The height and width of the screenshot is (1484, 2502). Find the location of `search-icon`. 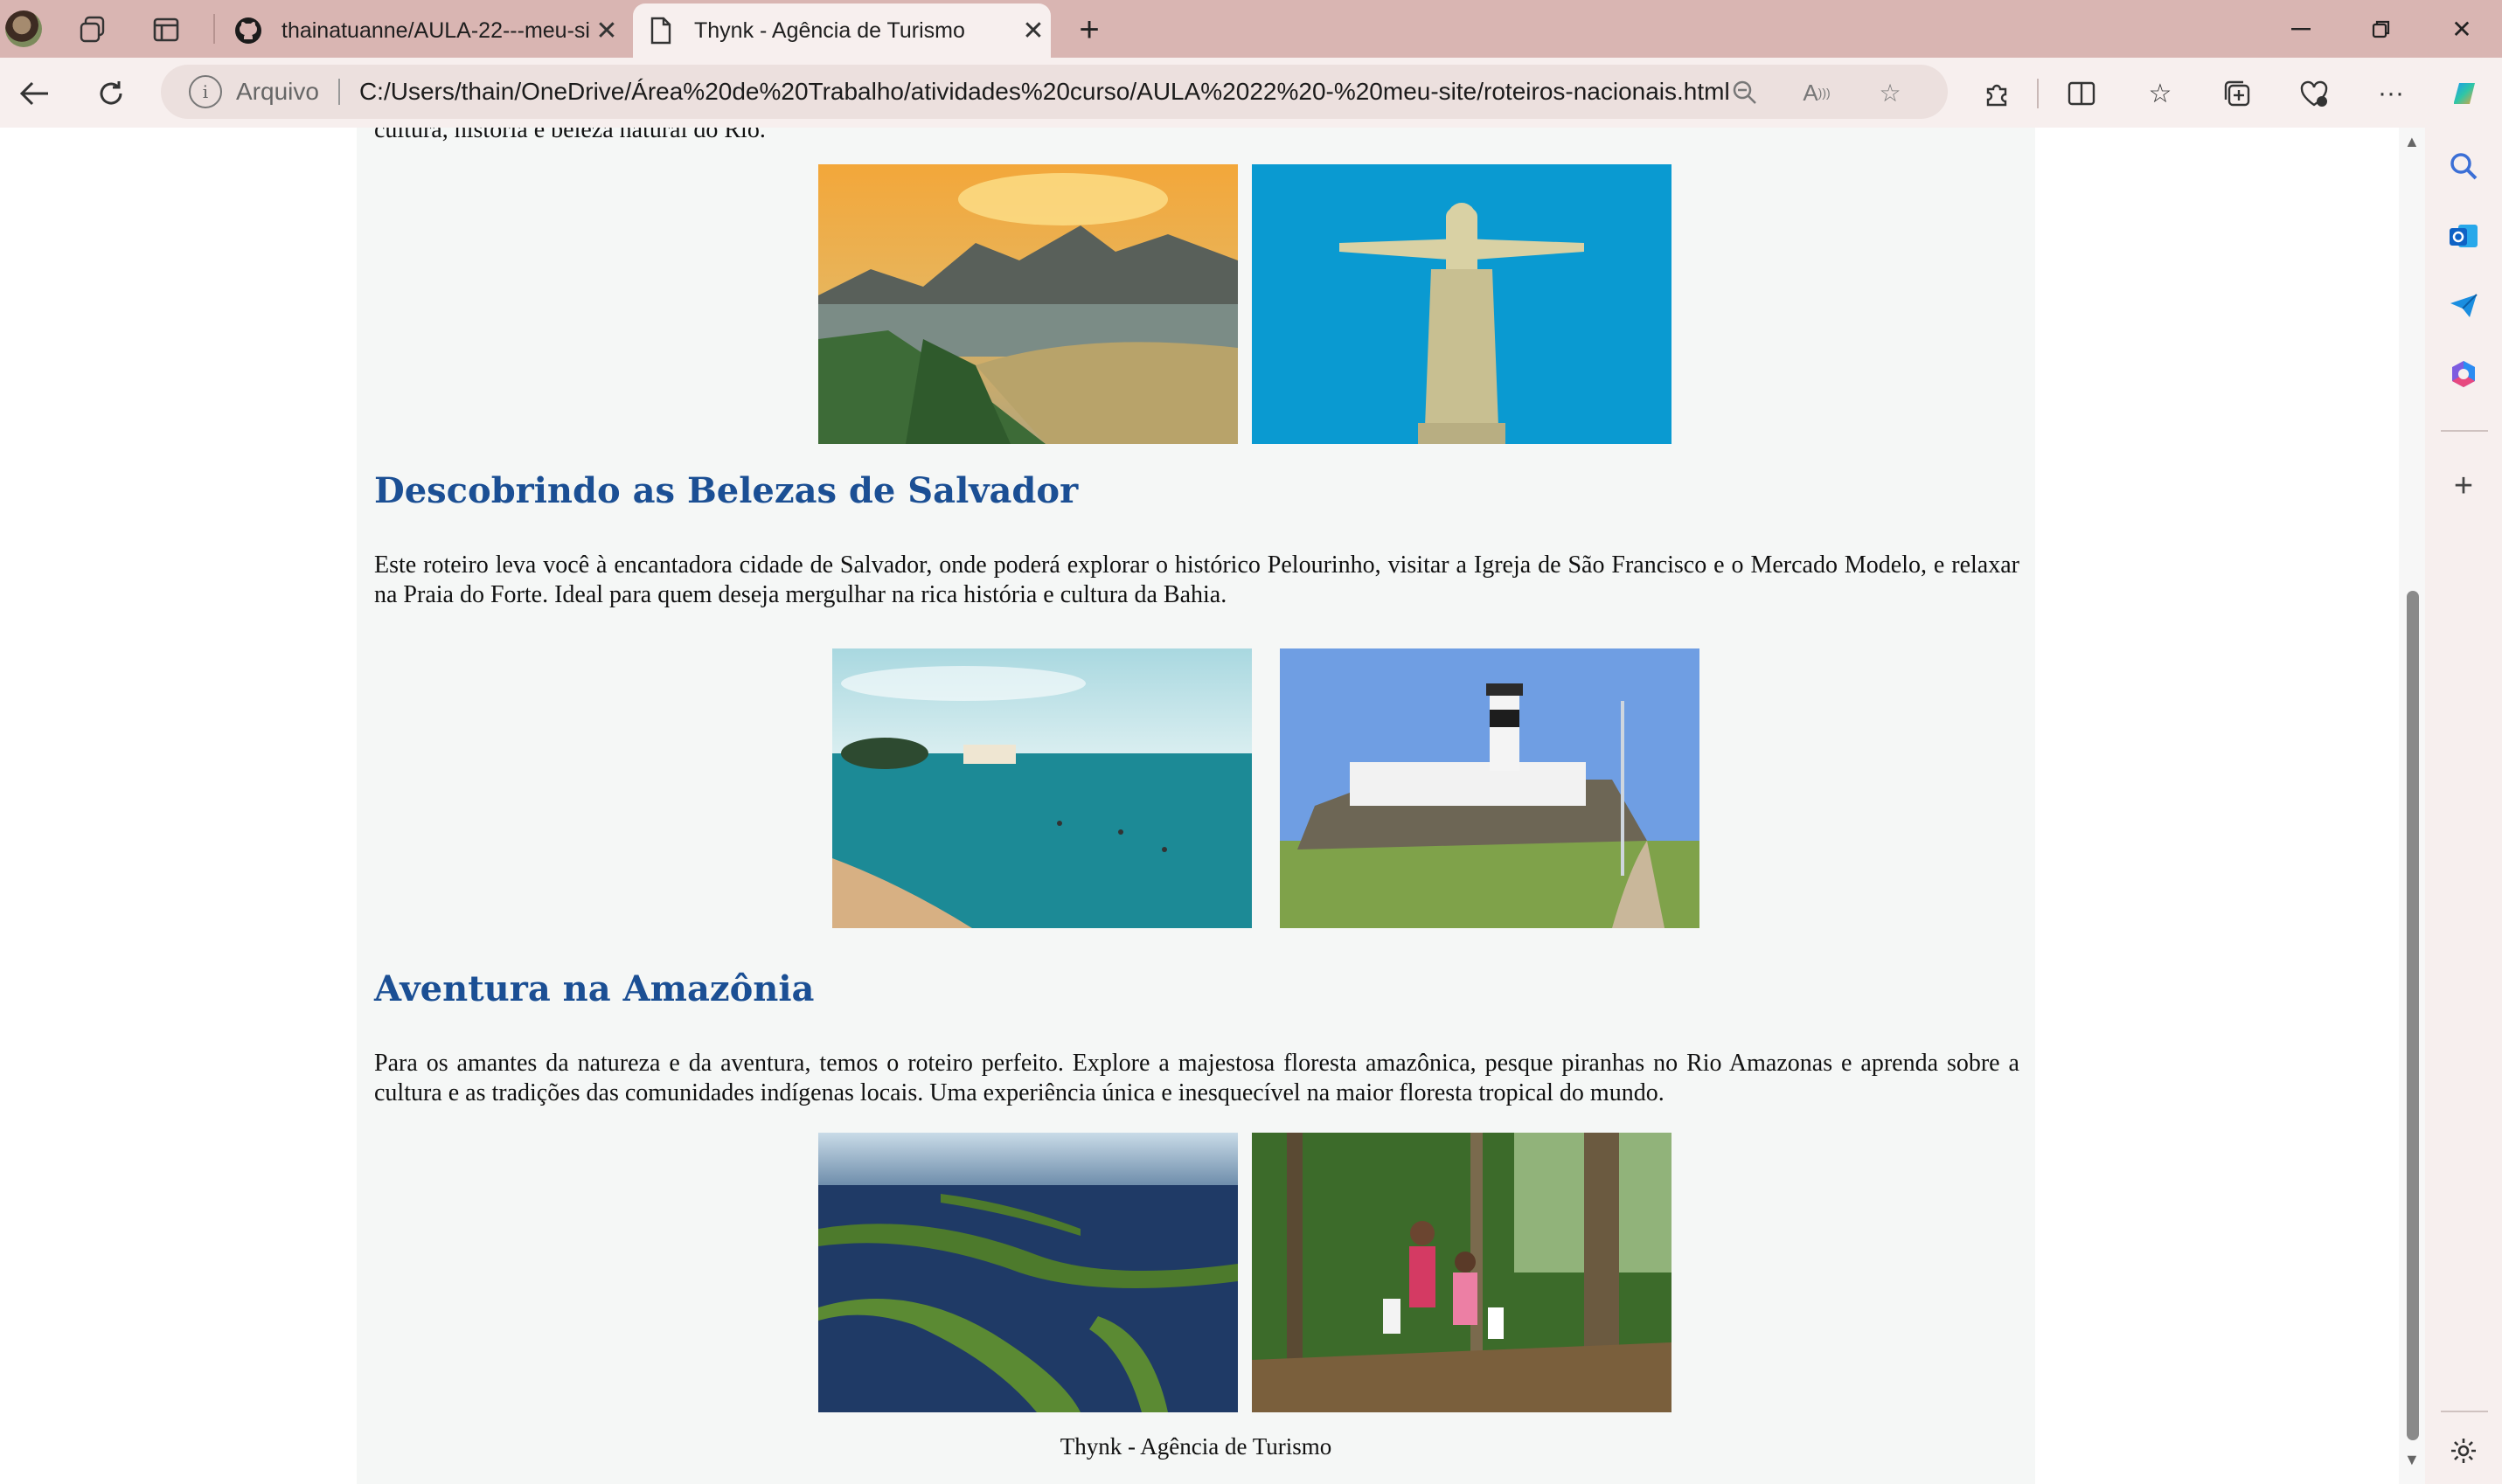

search-icon is located at coordinates (2464, 166).